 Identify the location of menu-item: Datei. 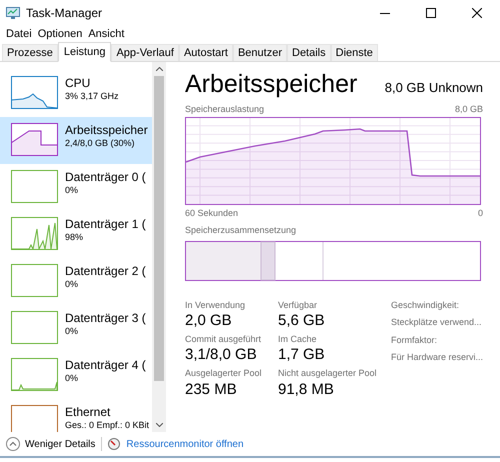
(19, 34).